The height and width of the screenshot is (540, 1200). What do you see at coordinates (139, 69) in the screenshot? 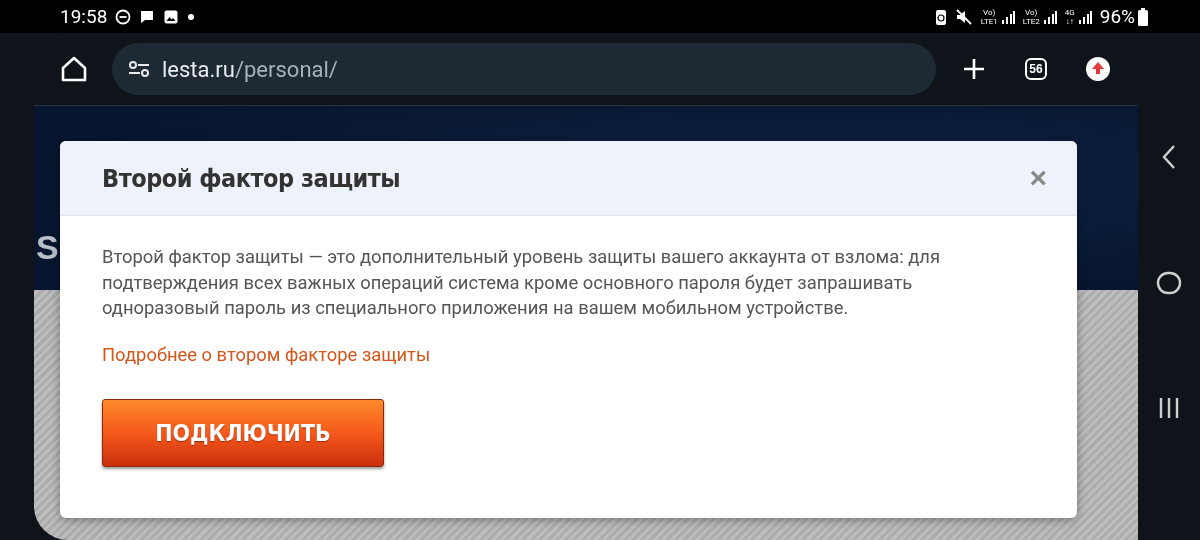
I see `site-settings-icon` at bounding box center [139, 69].